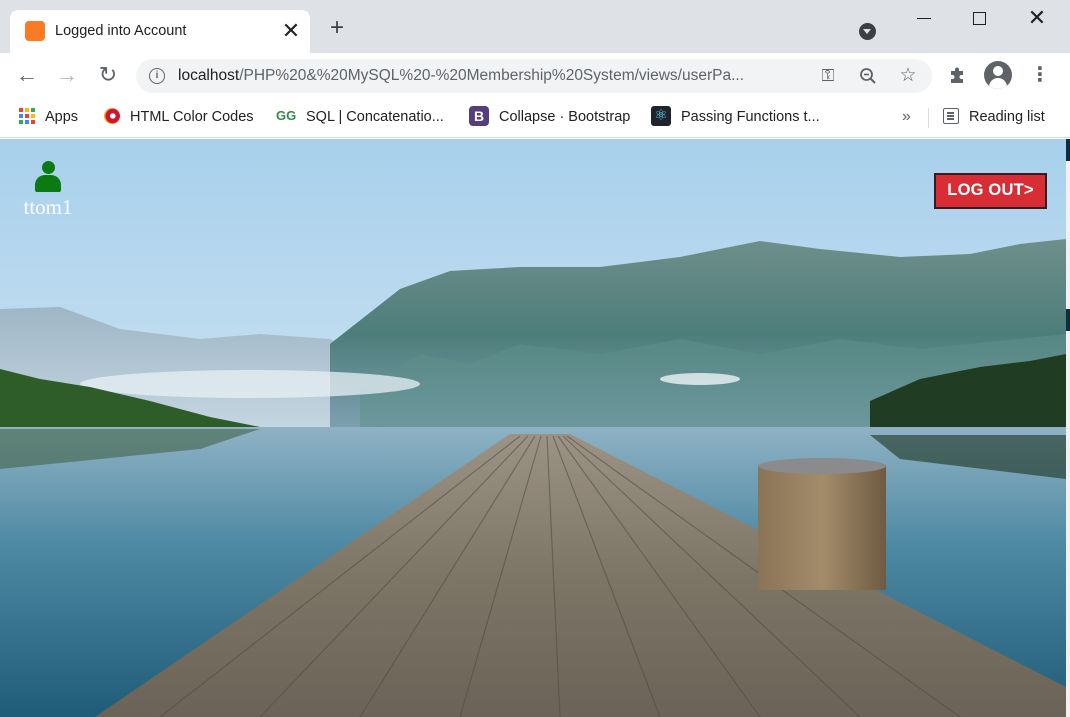 This screenshot has width=1070, height=717. Describe the element at coordinates (112, 116) in the screenshot. I see `html-color-codes-icon` at that location.